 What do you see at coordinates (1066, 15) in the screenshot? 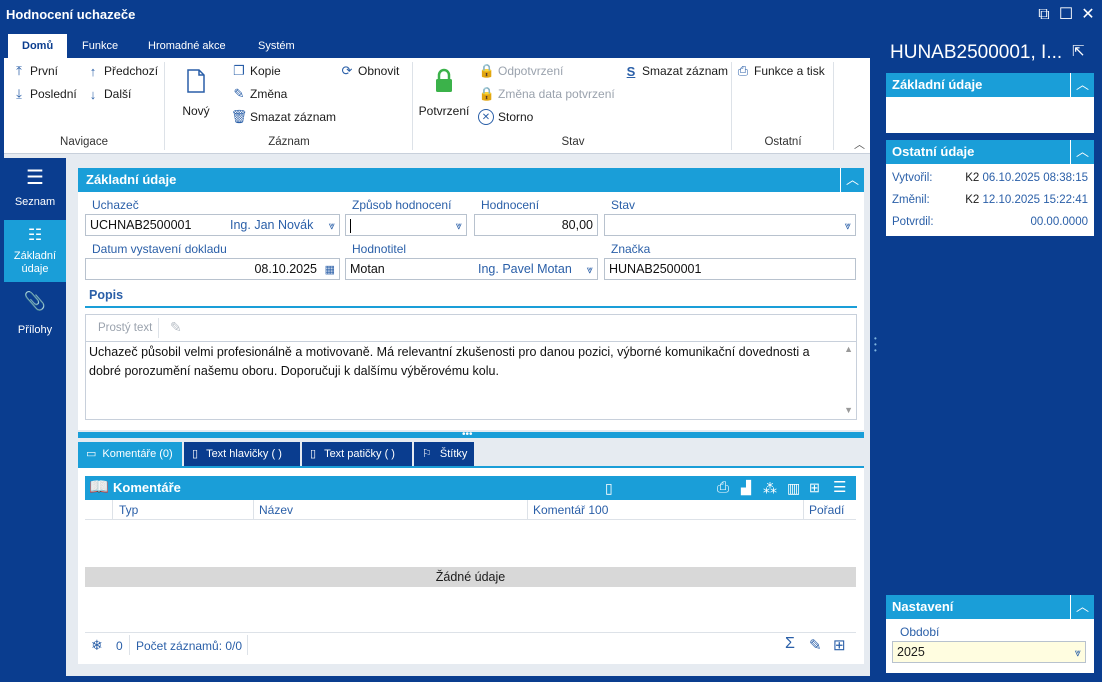
I see `maximize-icon: ☐` at bounding box center [1066, 15].